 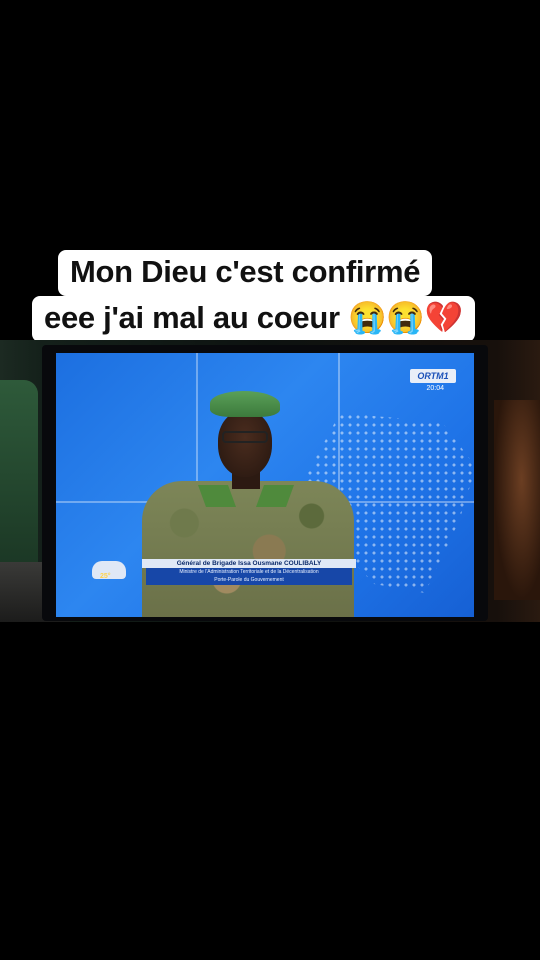 I want to click on weather-temperature: 25°, so click(x=105, y=576).